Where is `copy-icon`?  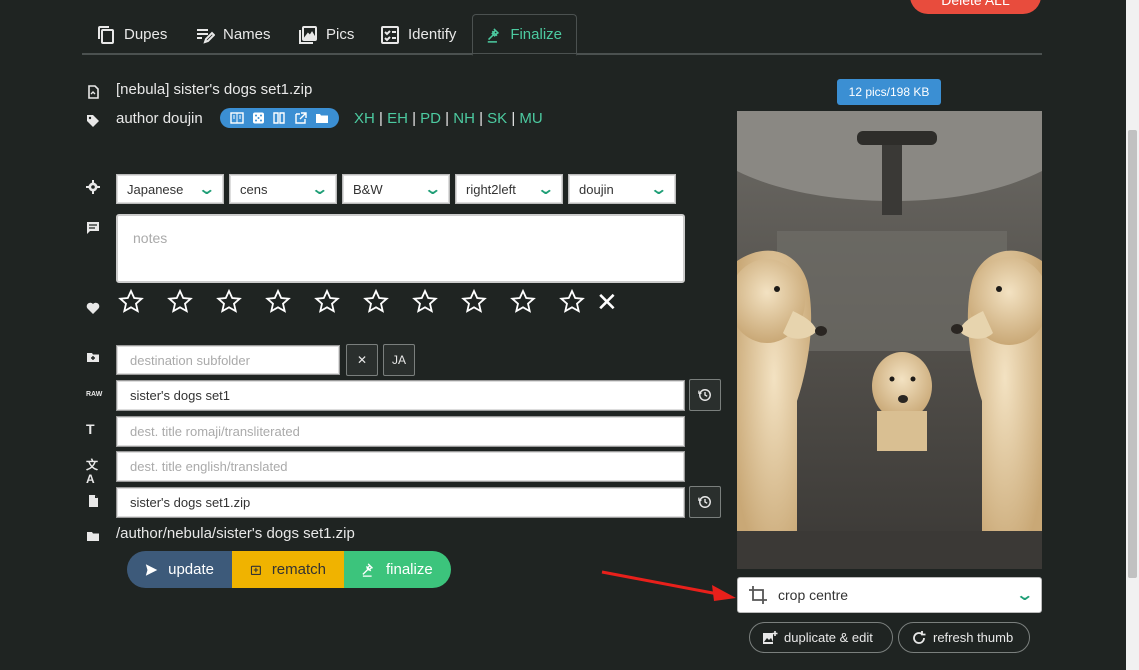 copy-icon is located at coordinates (106, 34).